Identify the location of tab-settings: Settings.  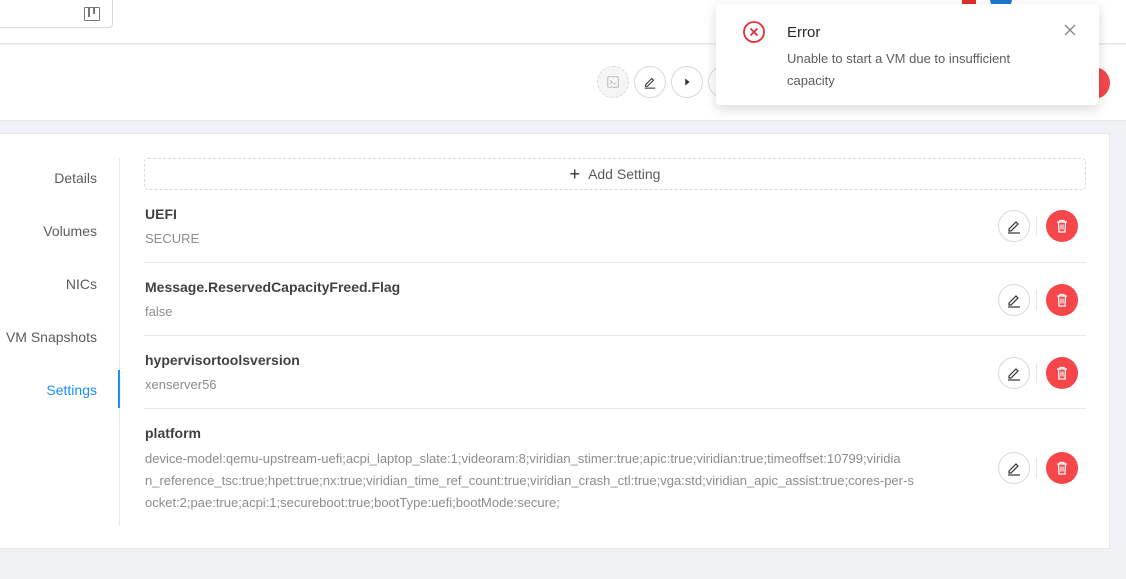
(71, 390).